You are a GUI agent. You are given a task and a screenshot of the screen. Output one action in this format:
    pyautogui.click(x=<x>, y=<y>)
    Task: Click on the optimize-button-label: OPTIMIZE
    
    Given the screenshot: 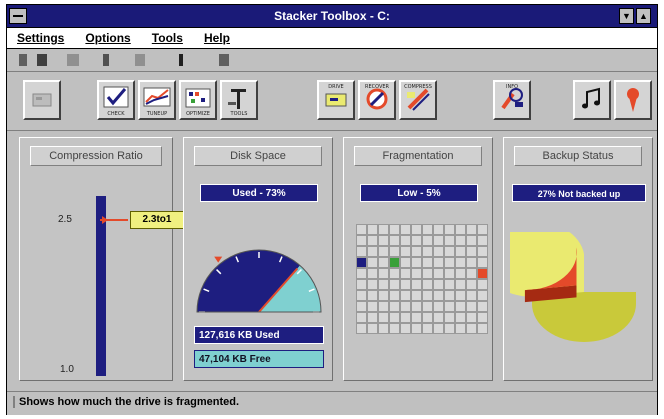 What is the action you would take?
    pyautogui.click(x=198, y=114)
    